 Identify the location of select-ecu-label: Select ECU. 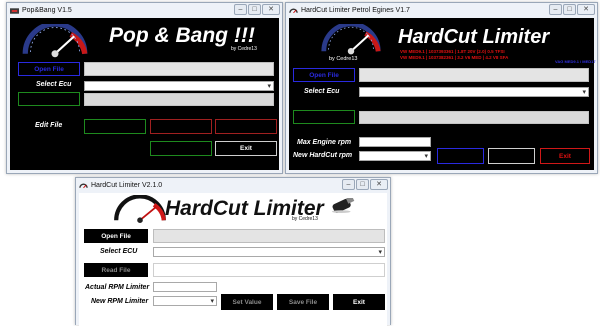
(119, 251).